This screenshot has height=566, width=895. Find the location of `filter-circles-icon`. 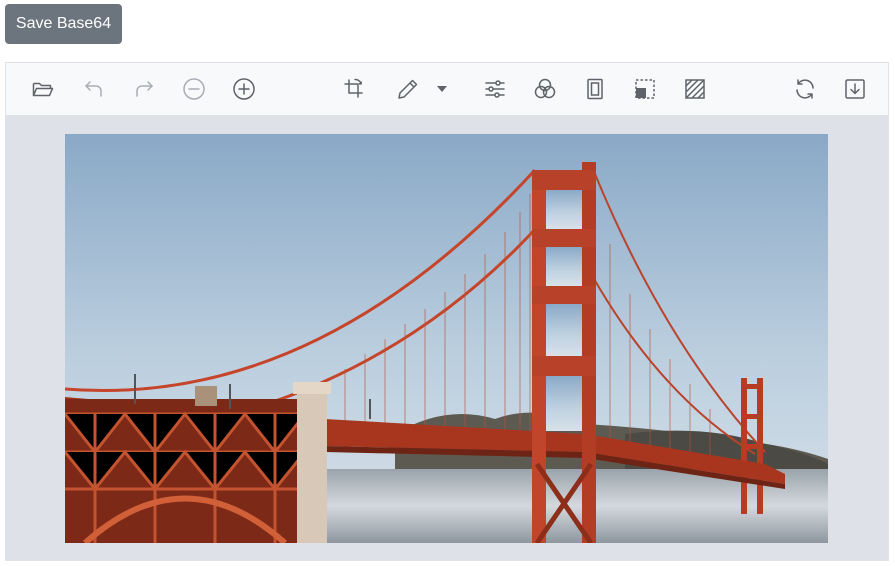

filter-circles-icon is located at coordinates (545, 88).